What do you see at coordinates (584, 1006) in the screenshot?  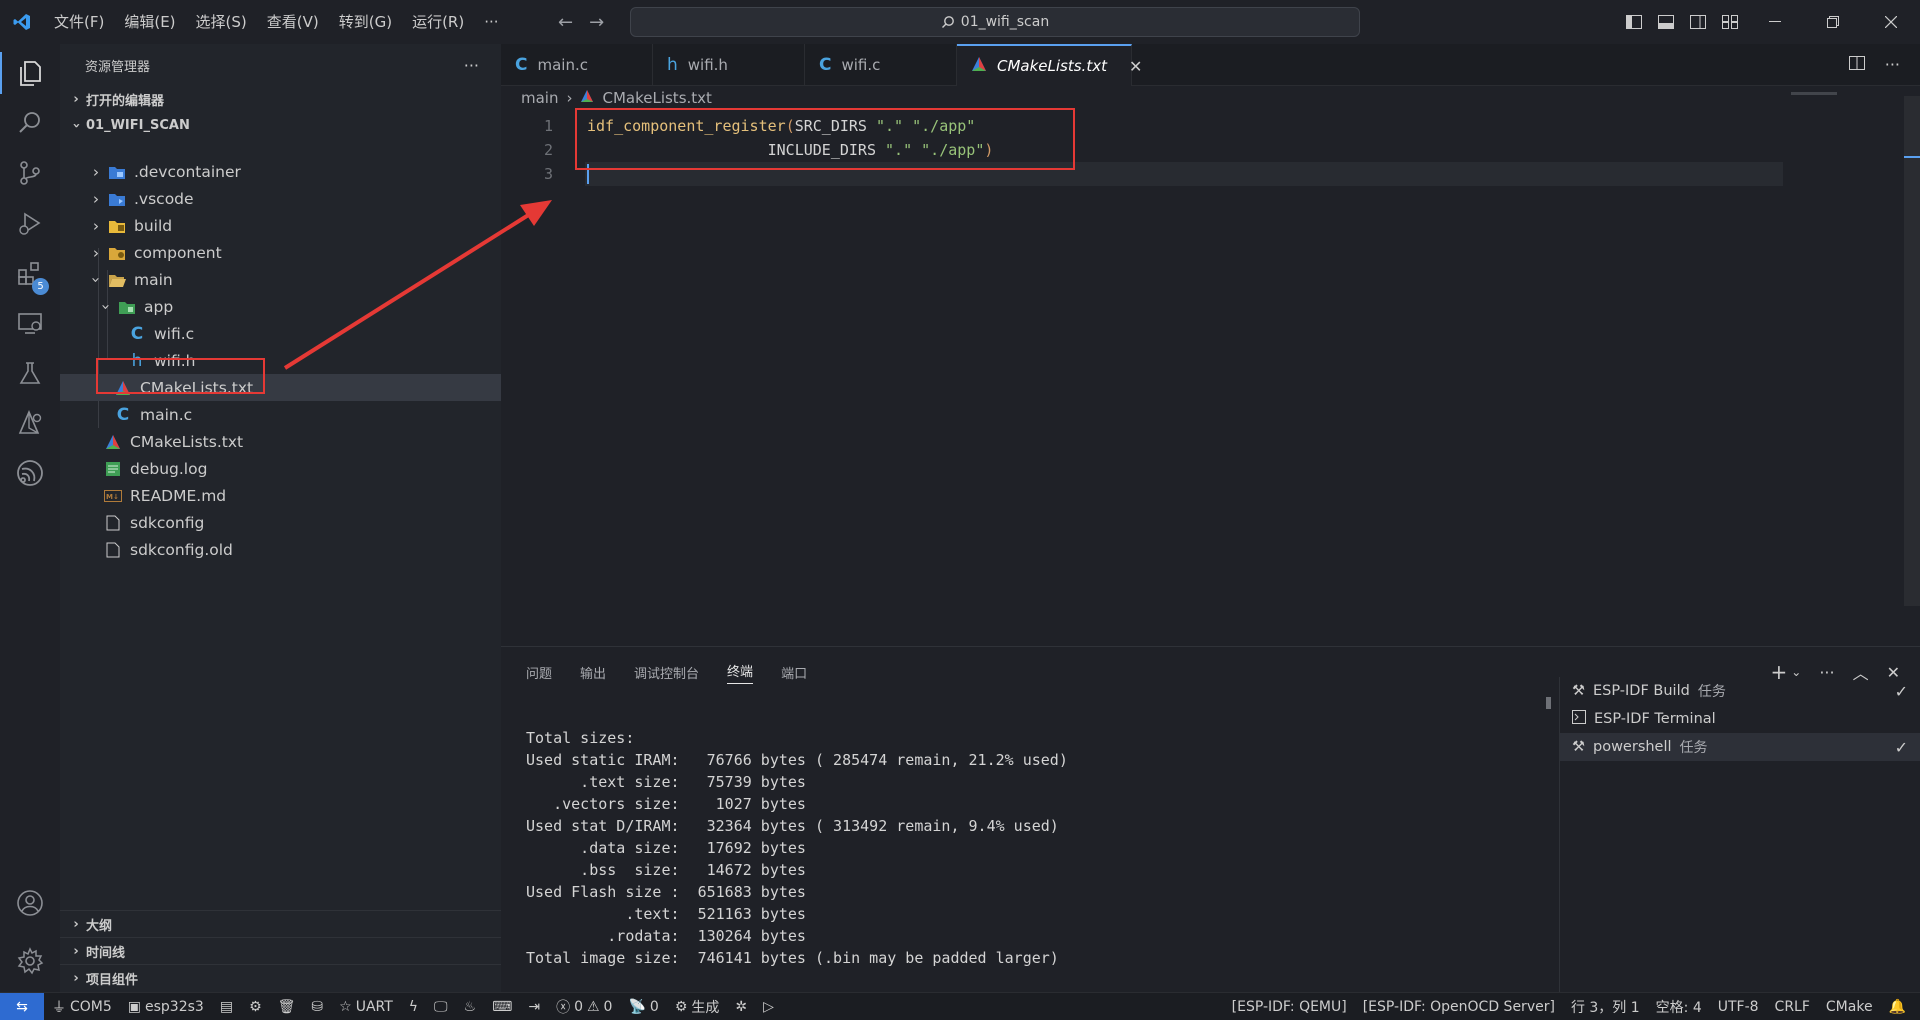 I see `problems-item: ⓧ 0 ⚠ 0` at bounding box center [584, 1006].